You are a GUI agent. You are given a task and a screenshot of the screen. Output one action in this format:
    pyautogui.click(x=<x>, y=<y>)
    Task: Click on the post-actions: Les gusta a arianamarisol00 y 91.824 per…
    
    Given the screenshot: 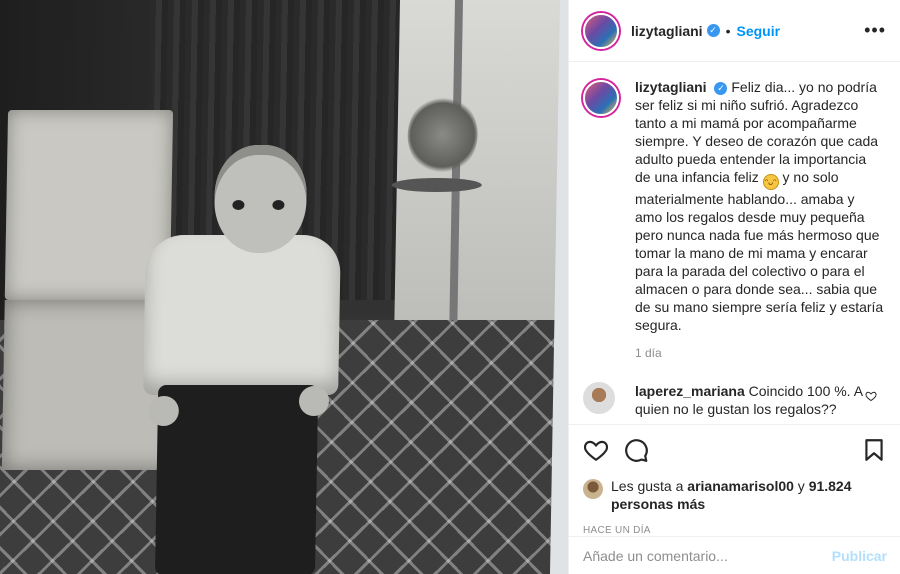 What is the action you would take?
    pyautogui.click(x=734, y=480)
    